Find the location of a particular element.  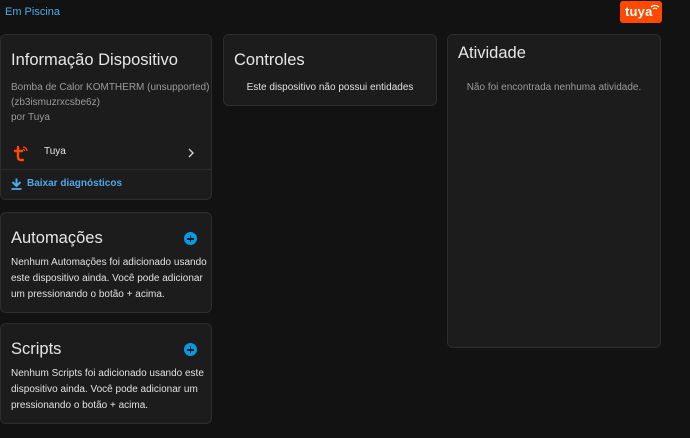

automations-title: Automações is located at coordinates (57, 238).